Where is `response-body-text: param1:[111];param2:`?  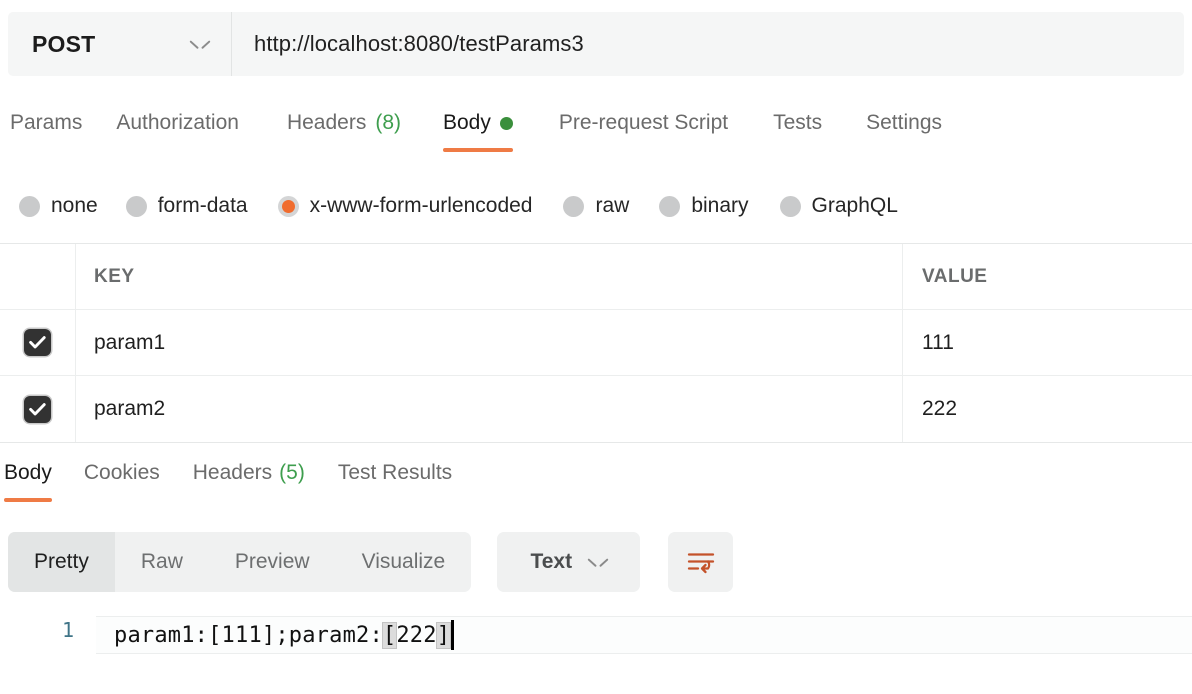 response-body-text: param1:[111];param2: is located at coordinates (248, 635).